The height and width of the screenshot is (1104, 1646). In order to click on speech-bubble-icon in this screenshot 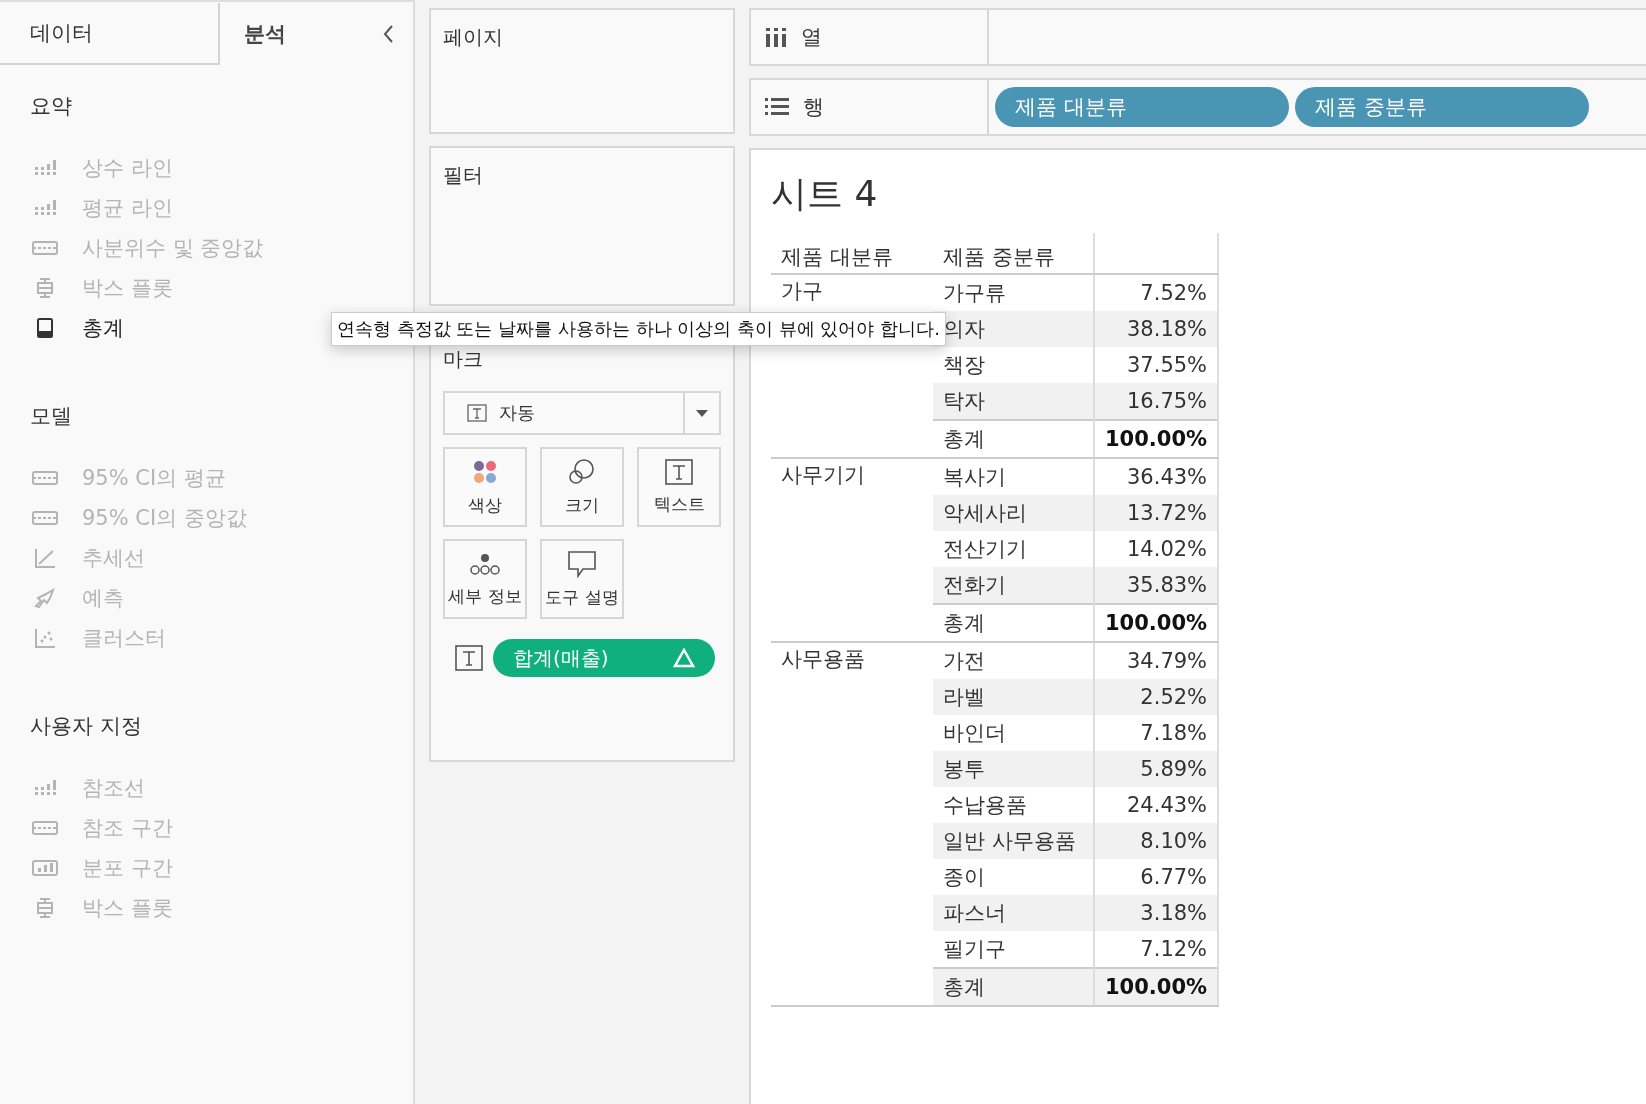, I will do `click(582, 563)`.